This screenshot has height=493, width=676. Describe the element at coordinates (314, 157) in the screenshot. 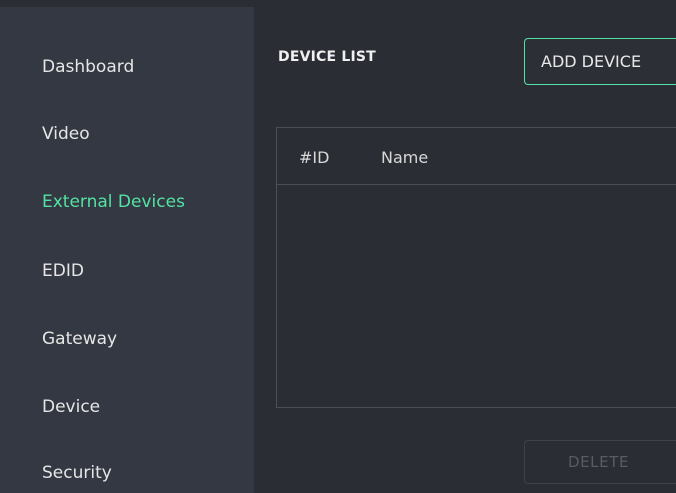

I see `column-header-id: #ID` at that location.